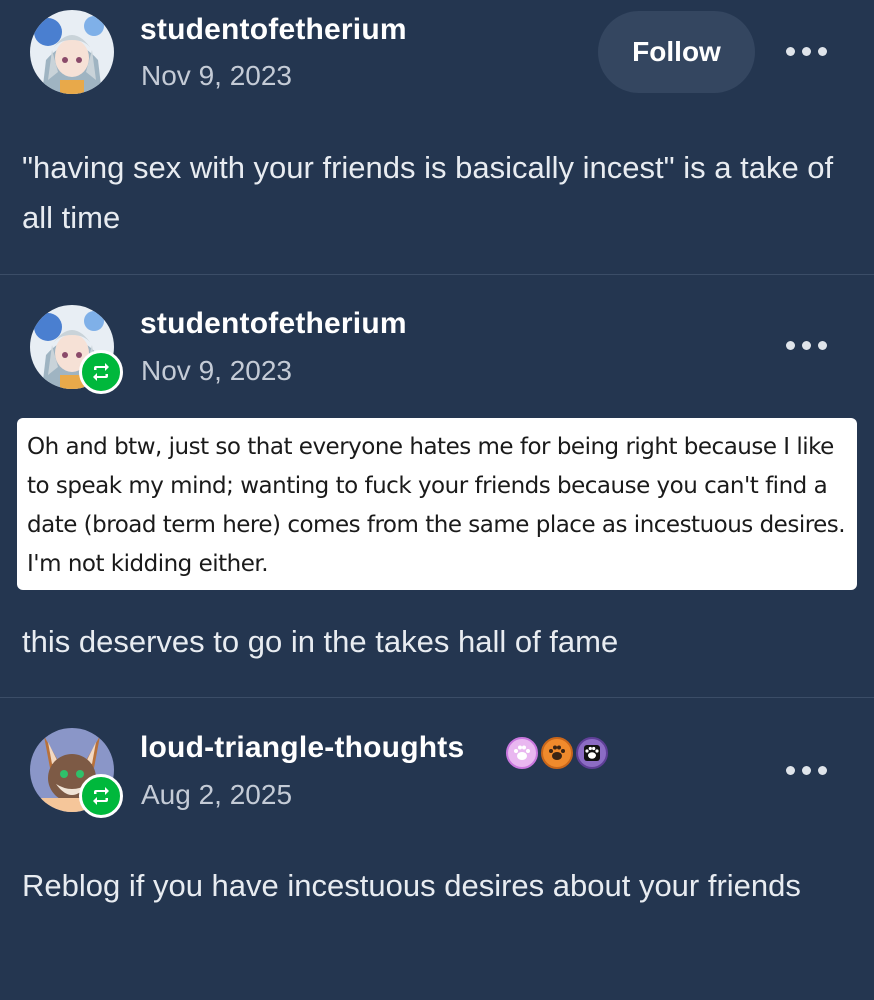  Describe the element at coordinates (592, 753) in the screenshot. I see `paw-badge-purple-icon` at that location.